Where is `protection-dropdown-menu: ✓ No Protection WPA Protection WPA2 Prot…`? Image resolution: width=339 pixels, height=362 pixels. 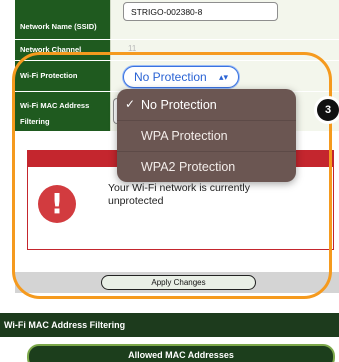
protection-dropdown-menu: ✓ No Protection WPA Protection WPA2 Prot… is located at coordinates (206, 135).